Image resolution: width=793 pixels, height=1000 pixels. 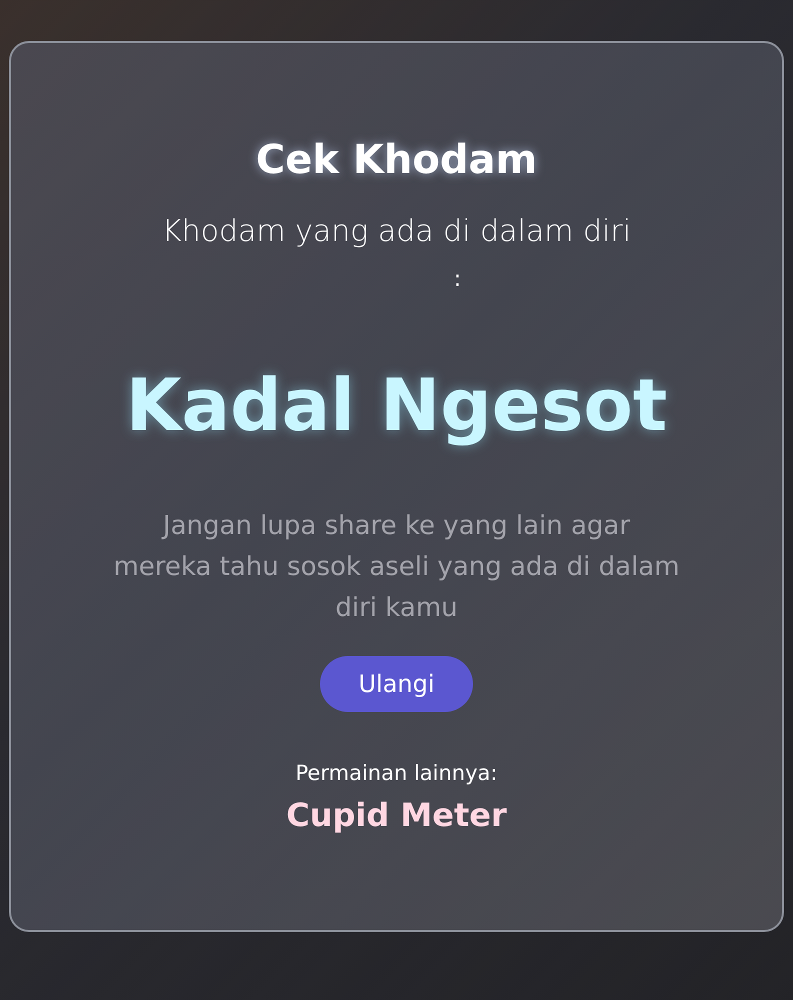 What do you see at coordinates (397, 160) in the screenshot?
I see `page-title: Cek Khodam` at bounding box center [397, 160].